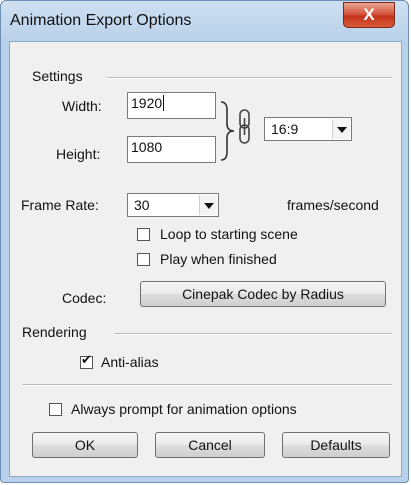  What do you see at coordinates (130, 362) in the screenshot?
I see `antialias-label: Anti-alias` at bounding box center [130, 362].